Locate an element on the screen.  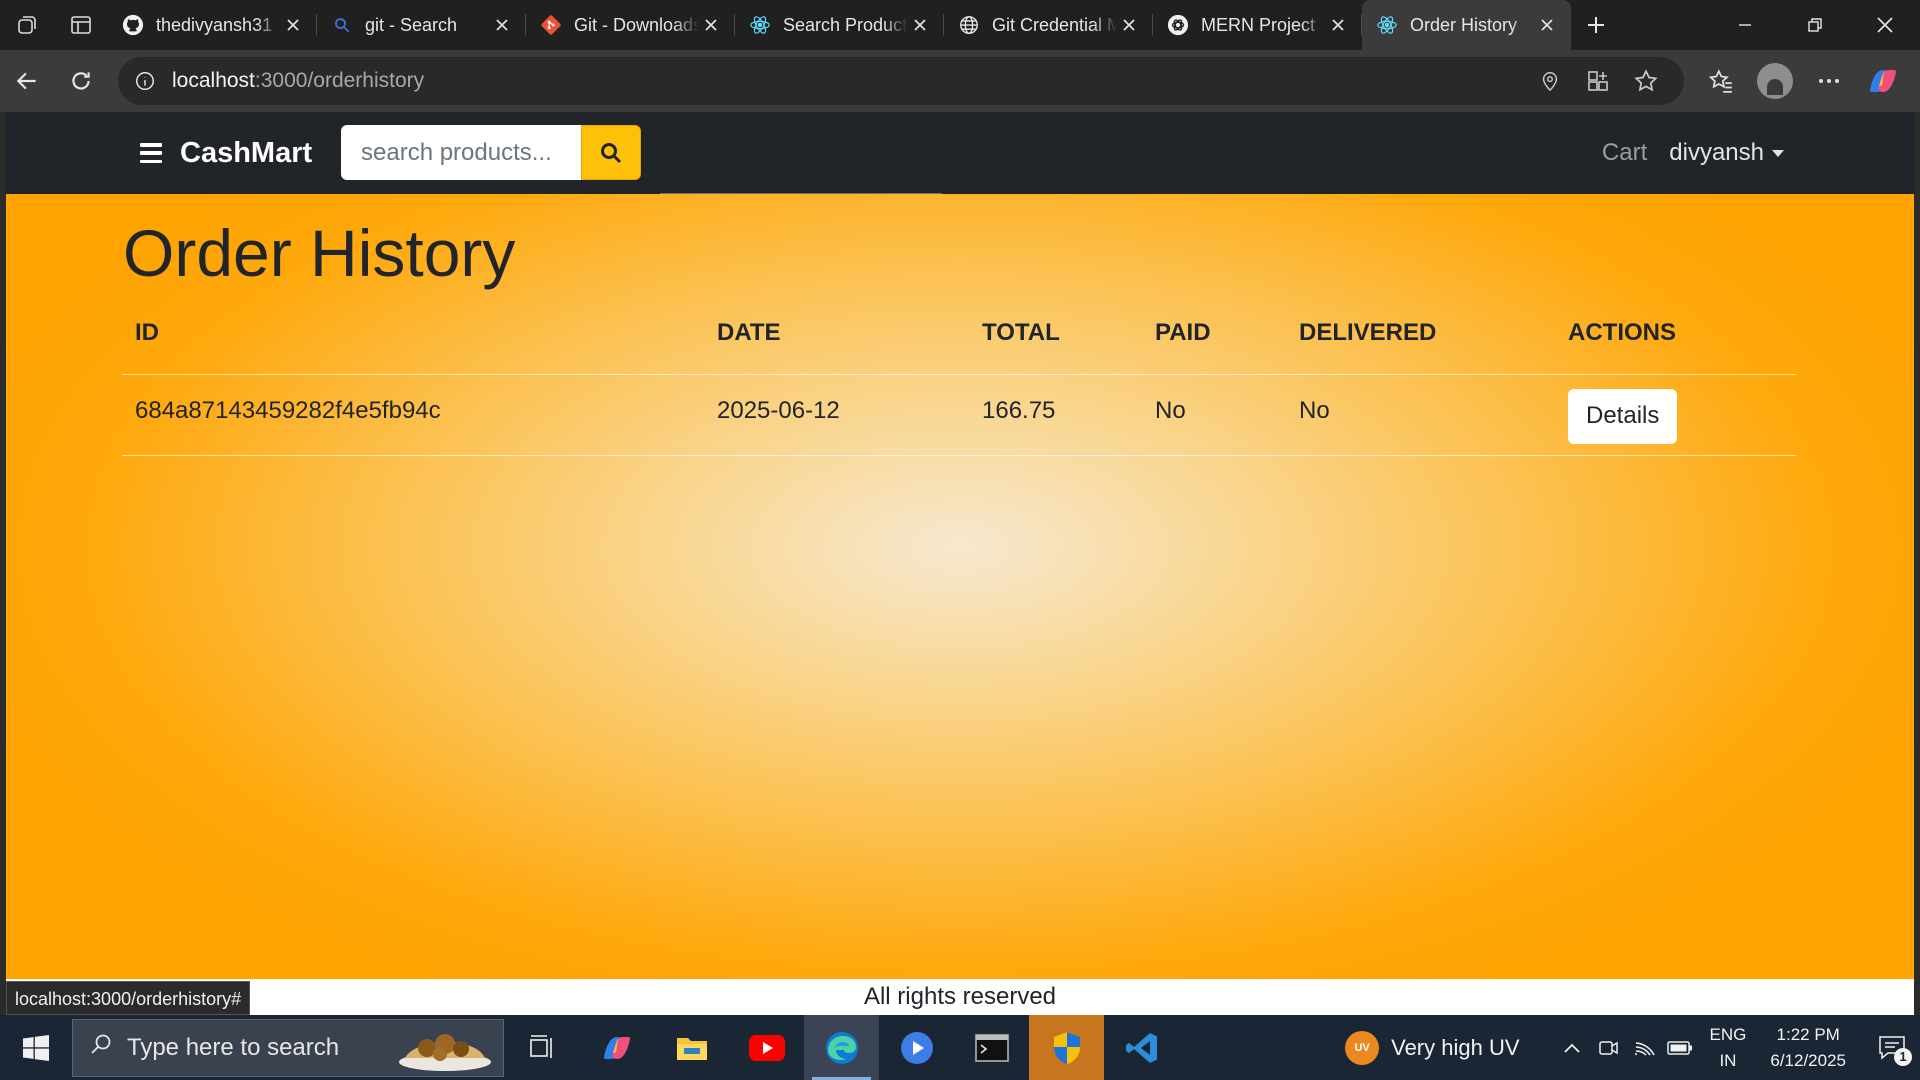
tab-order-history: Order History is located at coordinates (1466, 25).